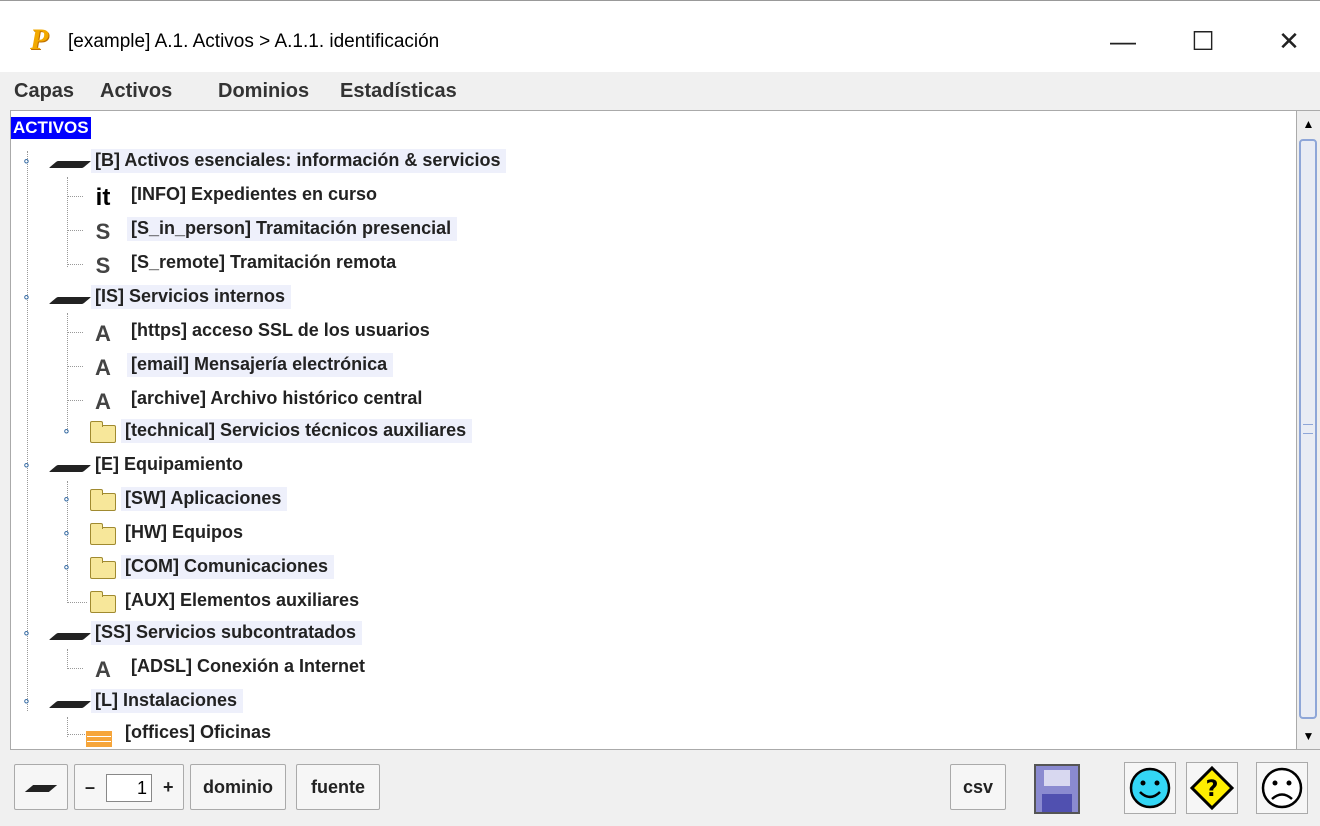 Image resolution: width=1320 pixels, height=826 pixels. I want to click on tree-node-label: [ADSL] Conexión a Internet, so click(248, 666).